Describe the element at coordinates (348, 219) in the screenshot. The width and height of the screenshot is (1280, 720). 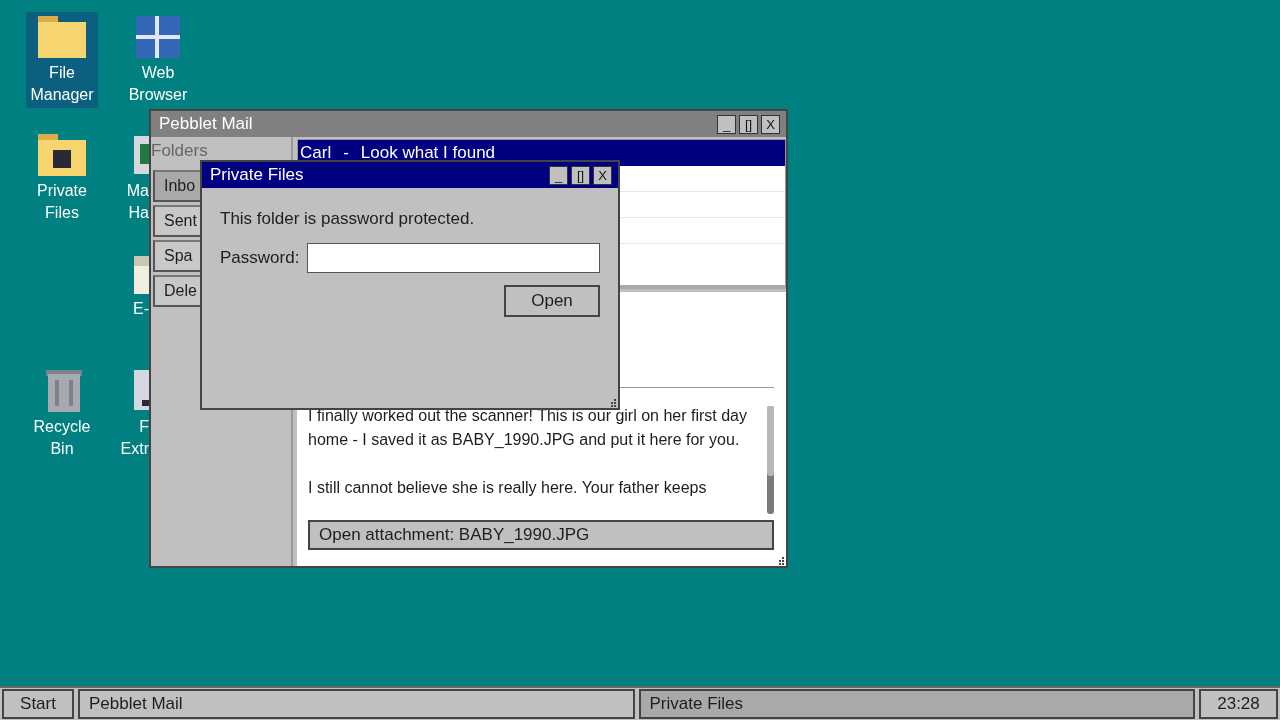
I see `dialog-message: This folder is password protected.` at that location.